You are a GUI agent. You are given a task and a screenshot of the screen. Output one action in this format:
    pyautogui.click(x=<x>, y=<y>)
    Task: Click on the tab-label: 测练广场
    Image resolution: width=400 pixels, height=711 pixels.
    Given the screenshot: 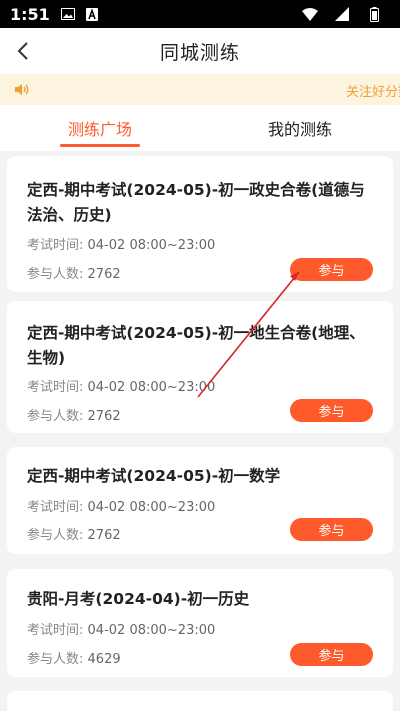 What is the action you would take?
    pyautogui.click(x=99, y=129)
    